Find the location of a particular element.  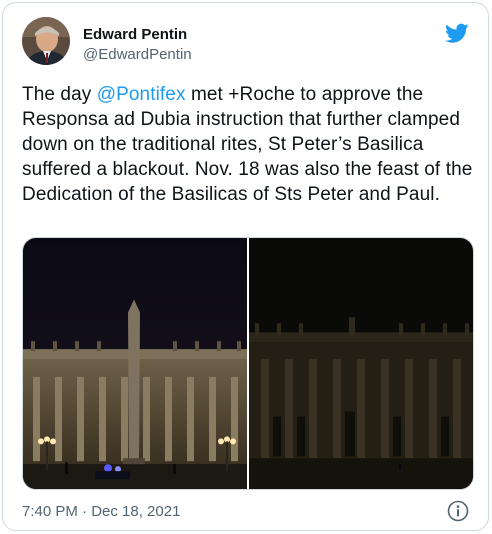

mention-link: @Pontifex is located at coordinates (141, 94).